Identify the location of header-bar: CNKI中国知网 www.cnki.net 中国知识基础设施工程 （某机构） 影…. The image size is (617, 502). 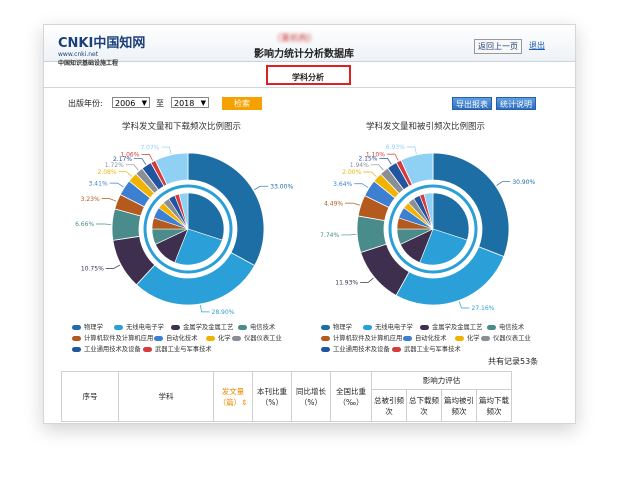
(309, 46).